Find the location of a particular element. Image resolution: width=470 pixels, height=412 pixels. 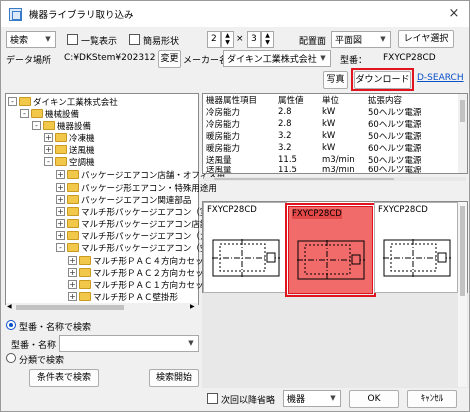

d-search-link: D-SEARCH is located at coordinates (440, 78).